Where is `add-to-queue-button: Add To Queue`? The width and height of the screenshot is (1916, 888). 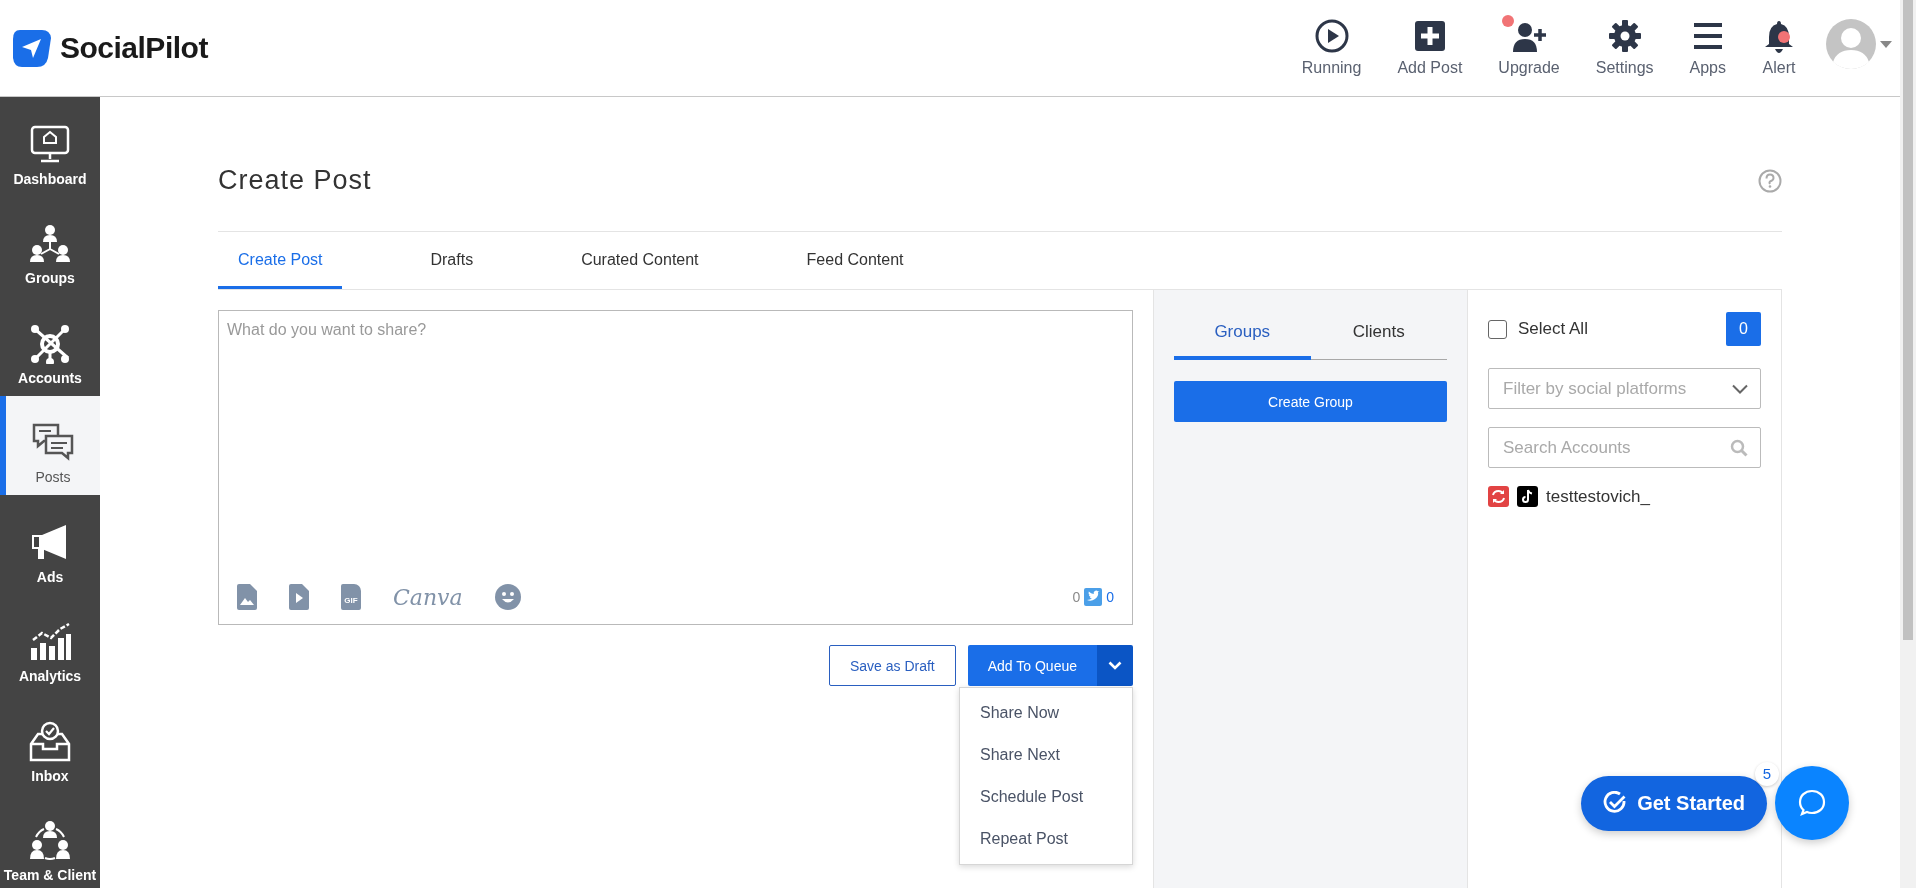 add-to-queue-button: Add To Queue is located at coordinates (1032, 665).